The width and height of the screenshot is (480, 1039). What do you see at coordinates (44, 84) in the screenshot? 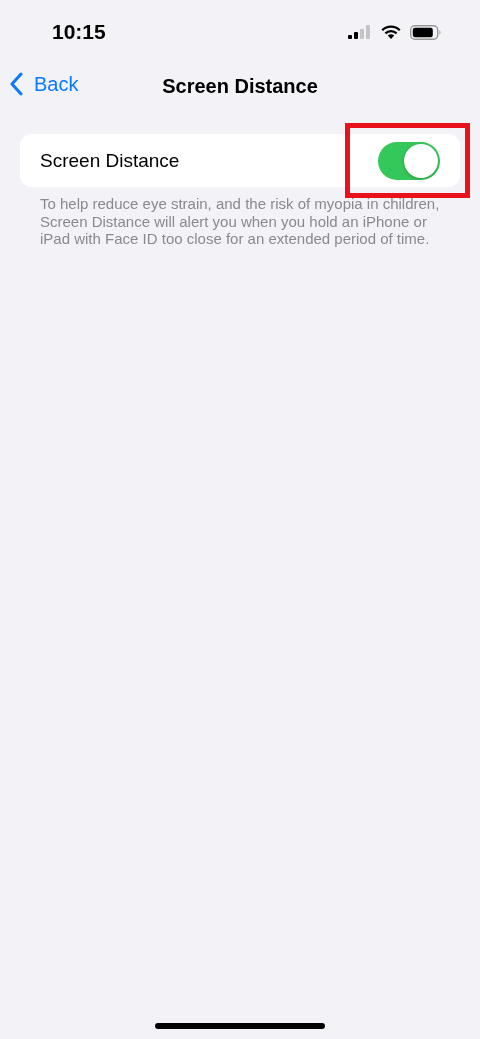
I see `back-button: Back` at bounding box center [44, 84].